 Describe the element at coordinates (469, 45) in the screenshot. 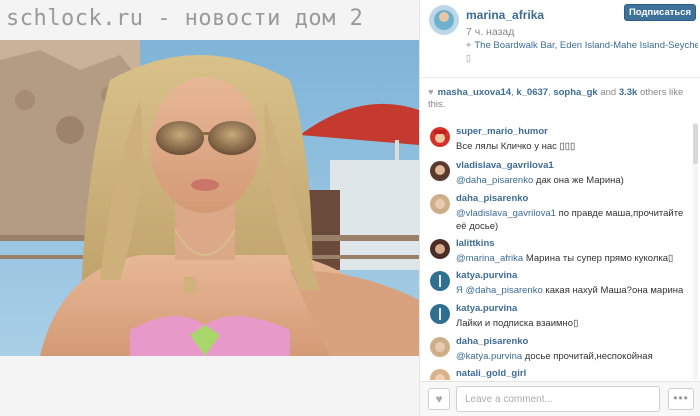

I see `map-pin-icon: ⌖` at that location.